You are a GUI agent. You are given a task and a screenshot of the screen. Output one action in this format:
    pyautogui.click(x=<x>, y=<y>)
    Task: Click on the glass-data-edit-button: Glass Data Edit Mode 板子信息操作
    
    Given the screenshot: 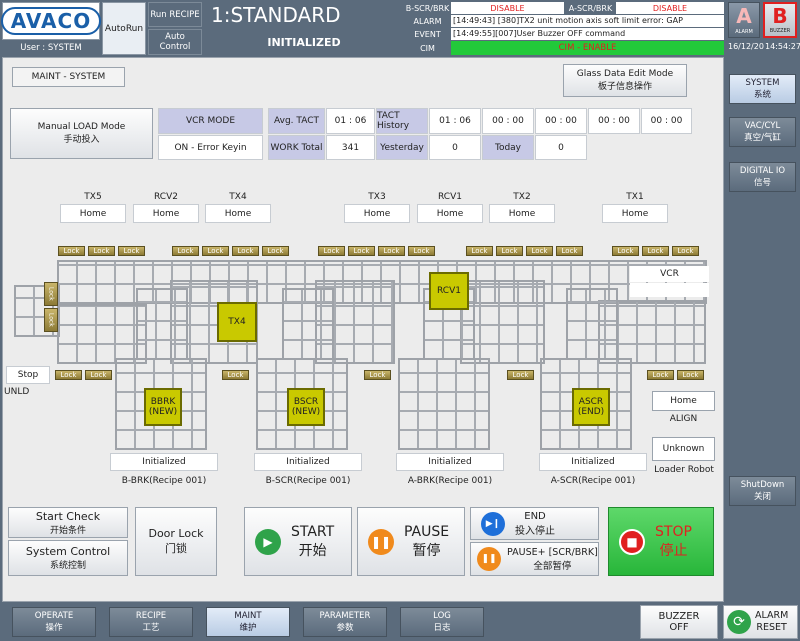 What is the action you would take?
    pyautogui.click(x=625, y=80)
    